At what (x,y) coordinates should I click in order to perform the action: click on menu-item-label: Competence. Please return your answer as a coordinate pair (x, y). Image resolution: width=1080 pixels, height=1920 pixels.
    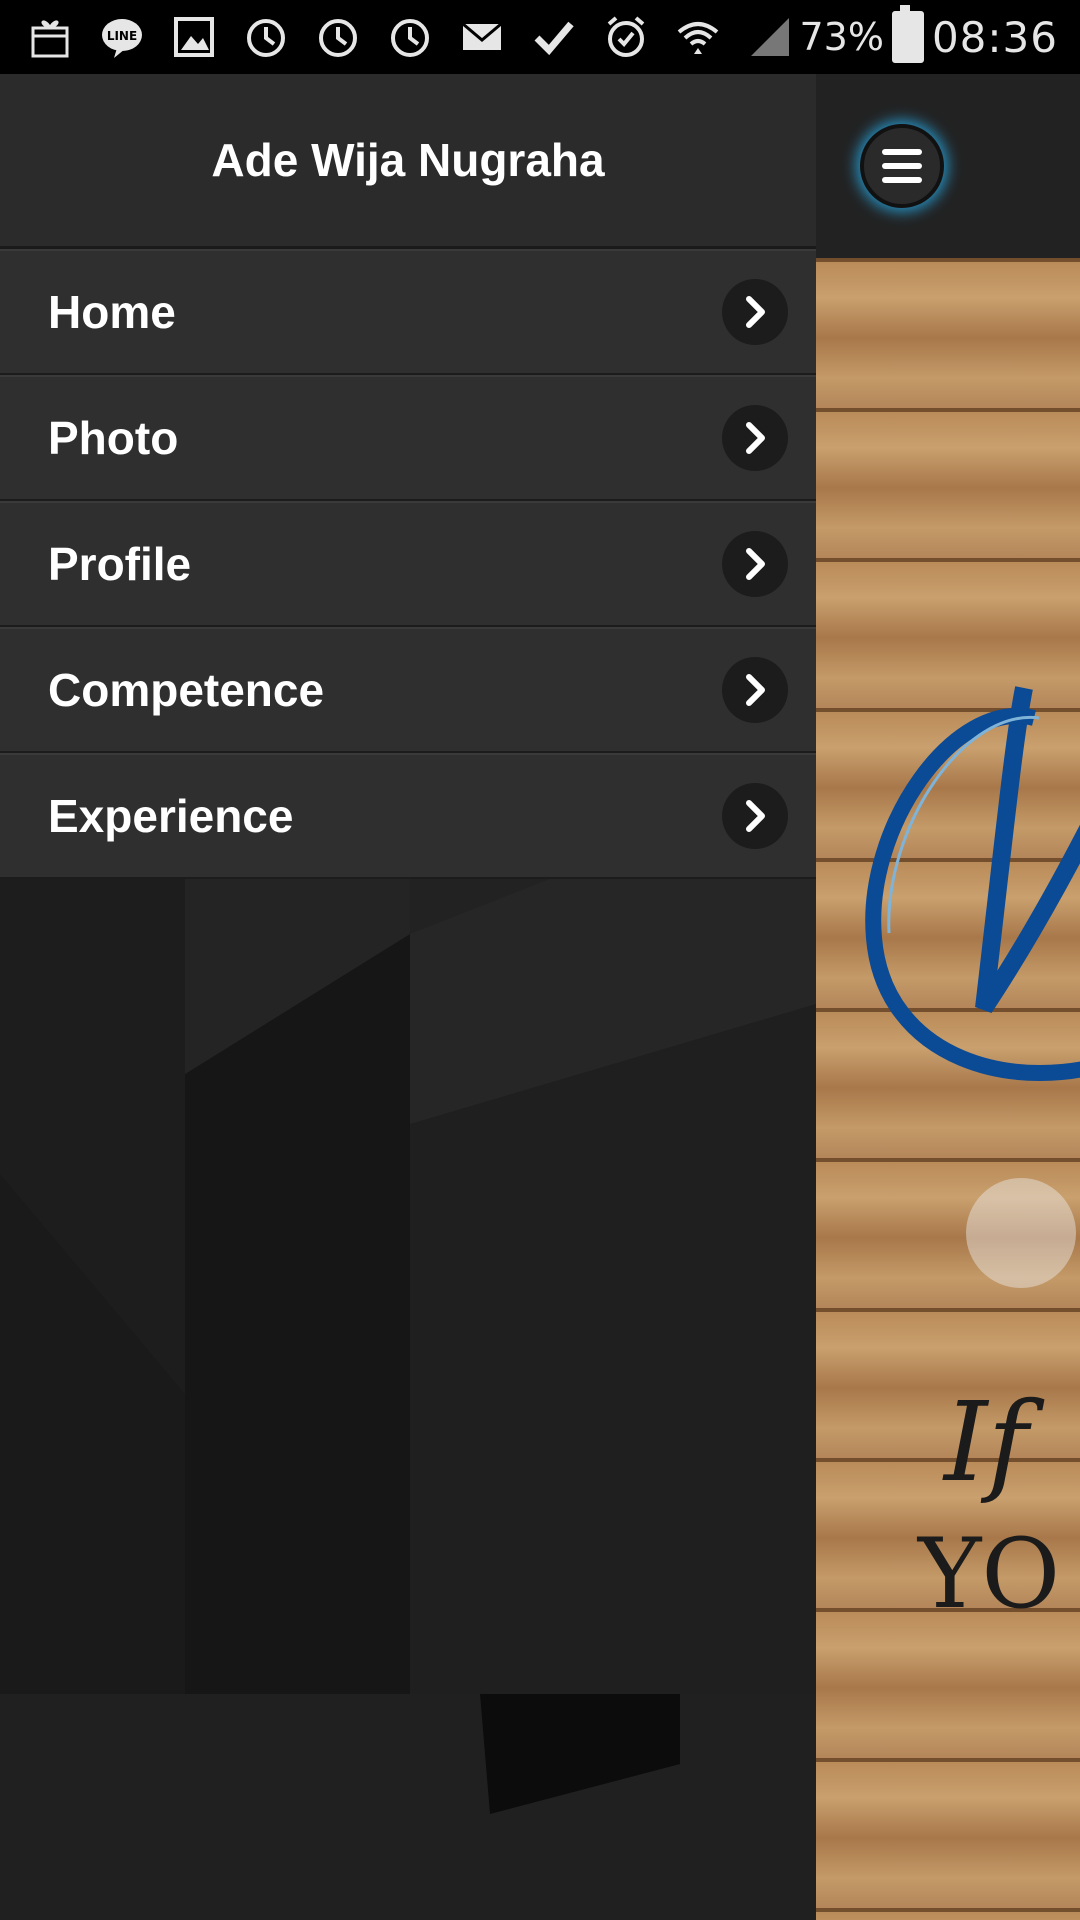
    Looking at the image, I should click on (186, 690).